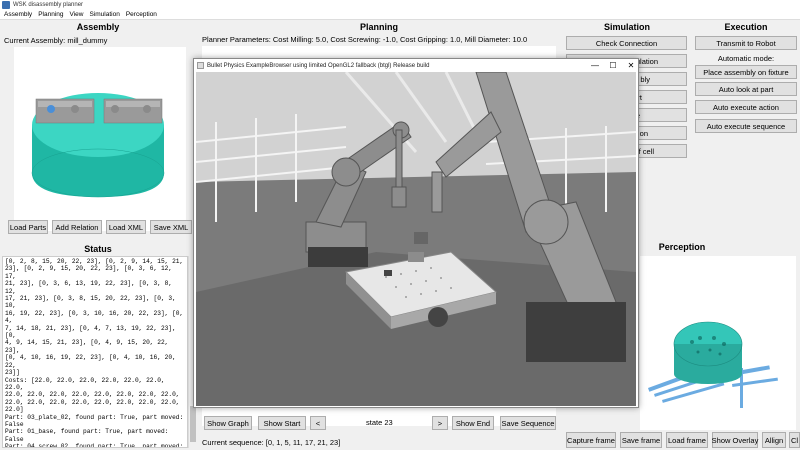  I want to click on load-parts-button: Load Parts, so click(28, 227).